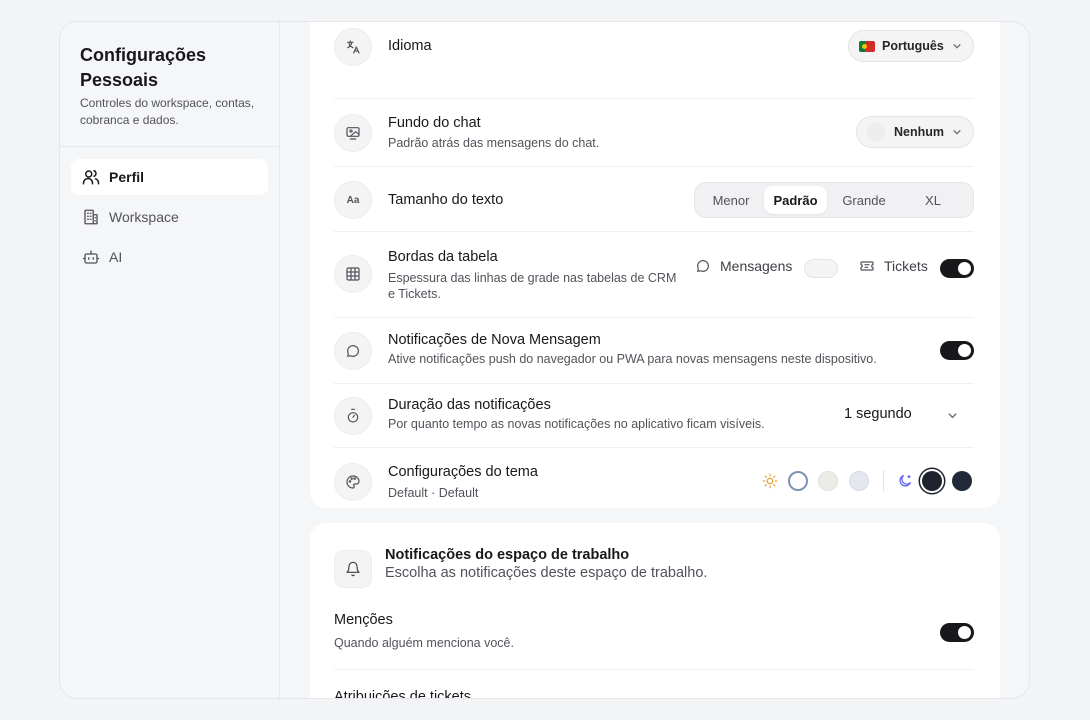 The width and height of the screenshot is (1090, 720). I want to click on mentions-description: Quando alguém menciona você., so click(424, 643).